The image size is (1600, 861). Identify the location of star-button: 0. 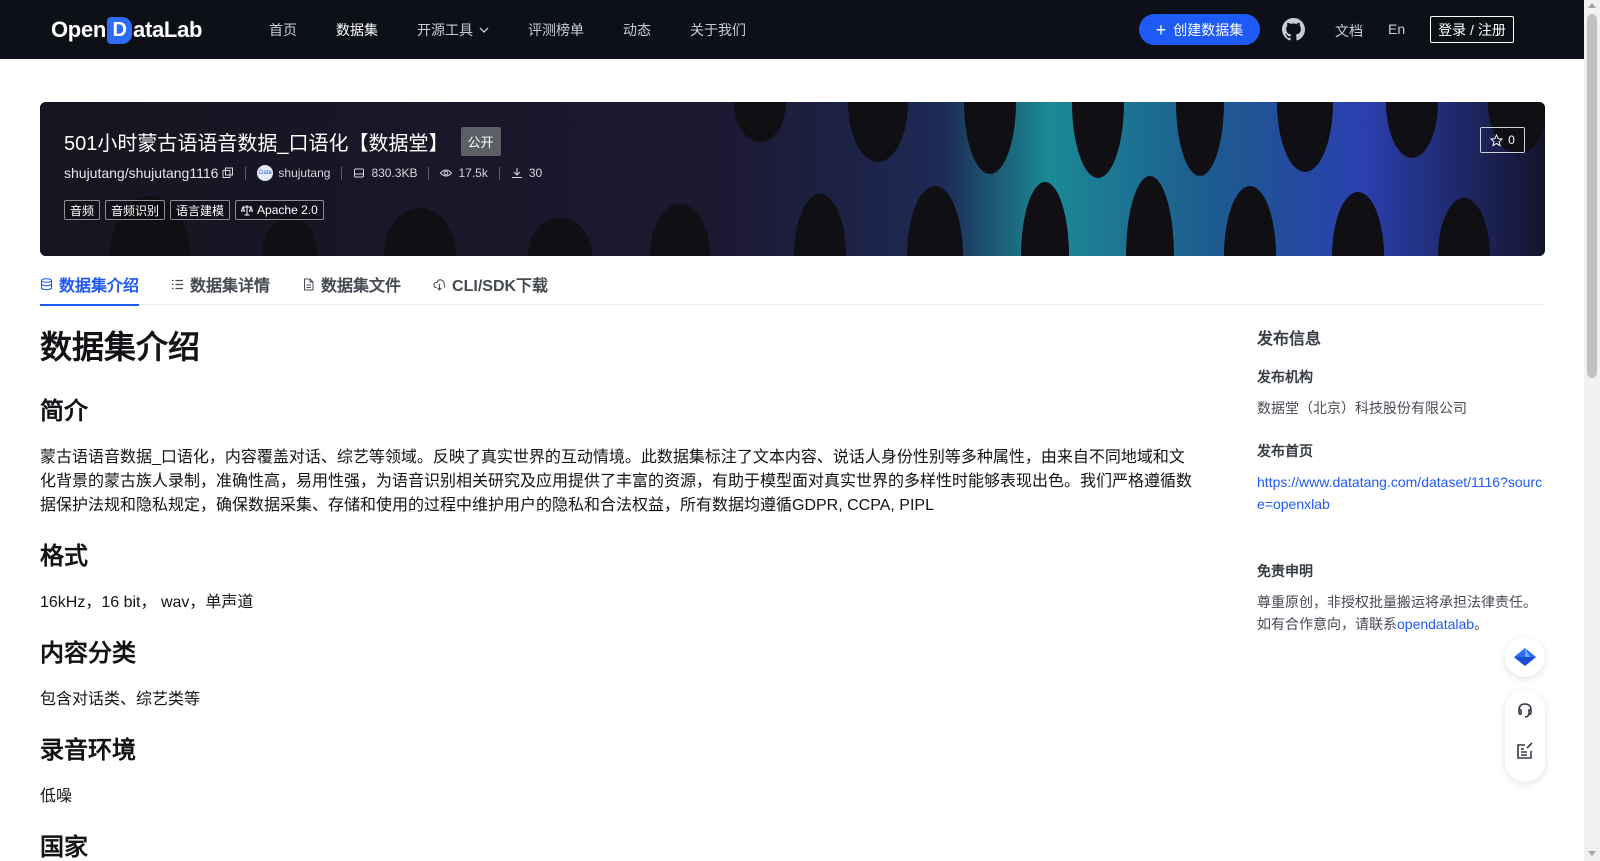
(1502, 140).